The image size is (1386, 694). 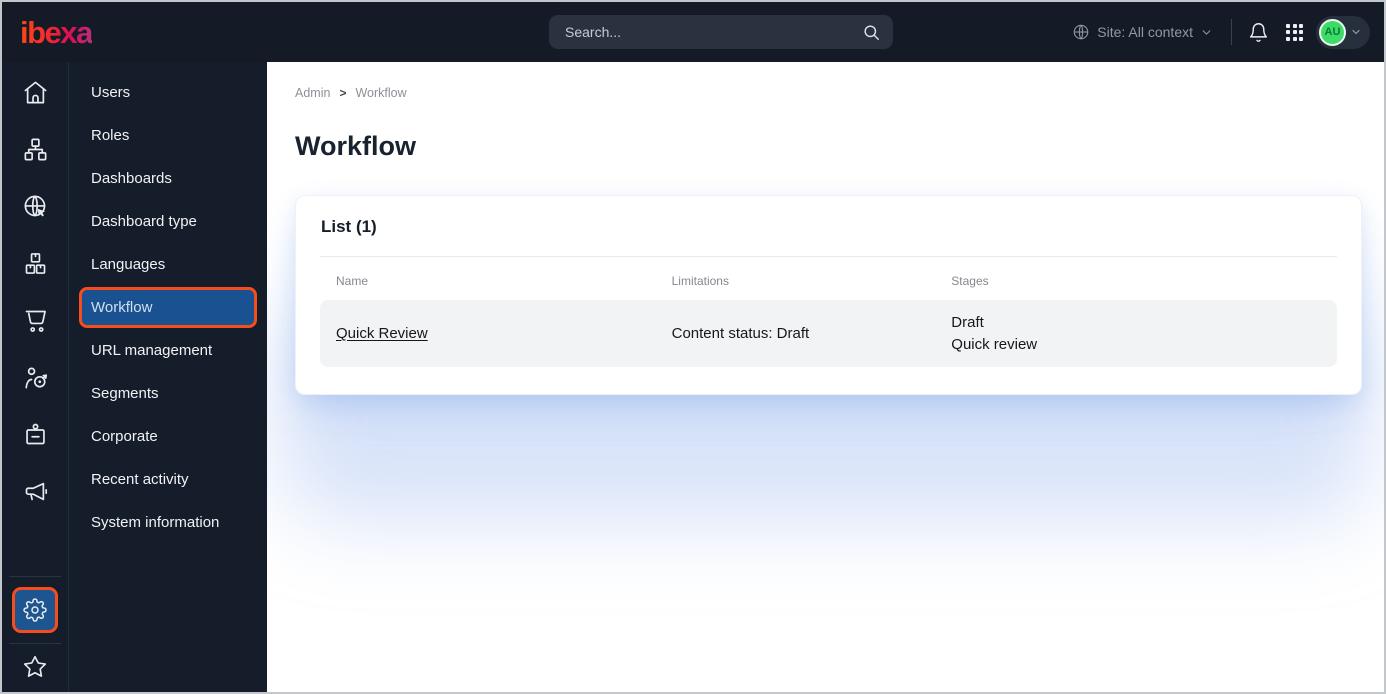 I want to click on menu-item-dashboard-type: Dashboard type, so click(x=168, y=221).